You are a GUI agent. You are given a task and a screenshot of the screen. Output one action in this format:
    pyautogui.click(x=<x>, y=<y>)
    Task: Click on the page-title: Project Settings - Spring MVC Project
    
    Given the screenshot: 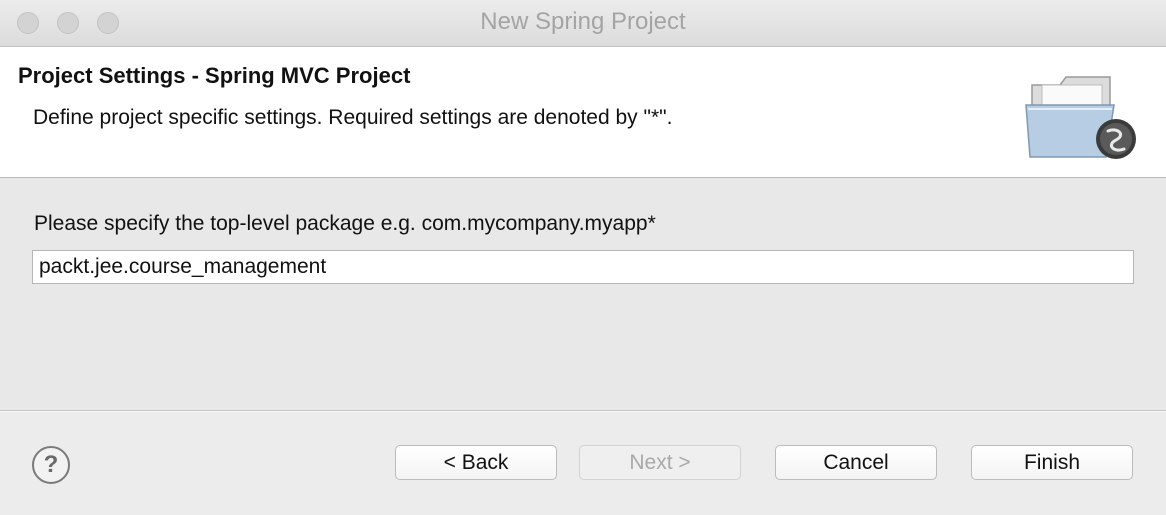 What is the action you would take?
    pyautogui.click(x=214, y=75)
    